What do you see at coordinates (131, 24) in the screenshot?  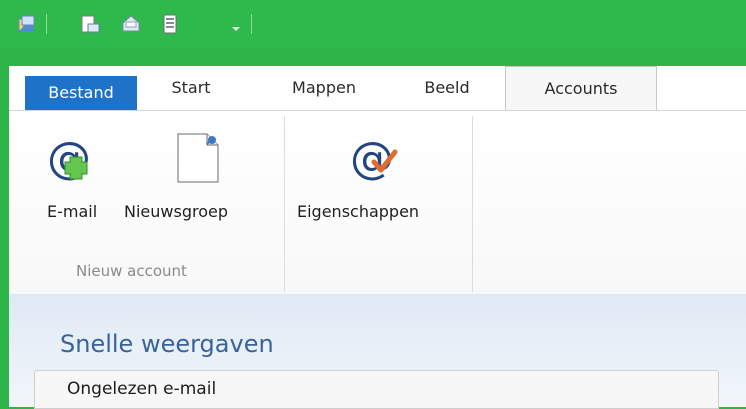 I see `send-receive-icon` at bounding box center [131, 24].